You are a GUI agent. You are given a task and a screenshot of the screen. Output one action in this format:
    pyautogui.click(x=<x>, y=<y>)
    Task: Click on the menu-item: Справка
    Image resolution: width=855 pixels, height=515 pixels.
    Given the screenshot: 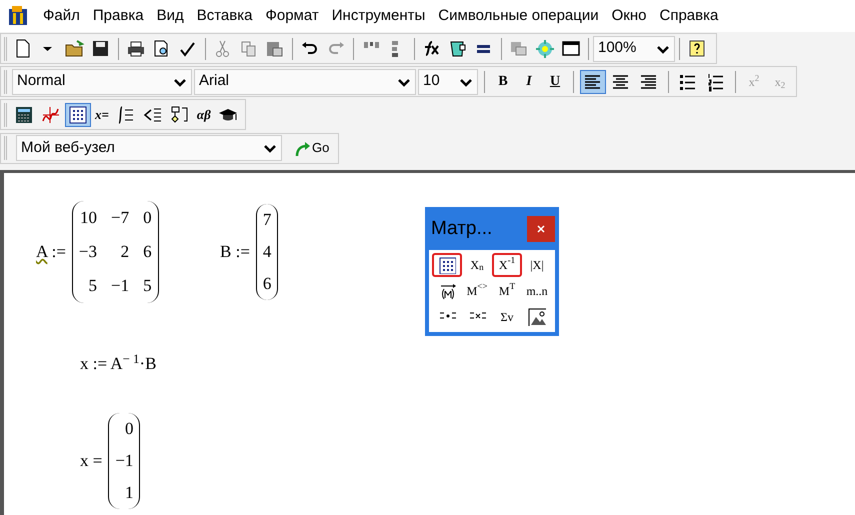 What is the action you would take?
    pyautogui.click(x=688, y=16)
    